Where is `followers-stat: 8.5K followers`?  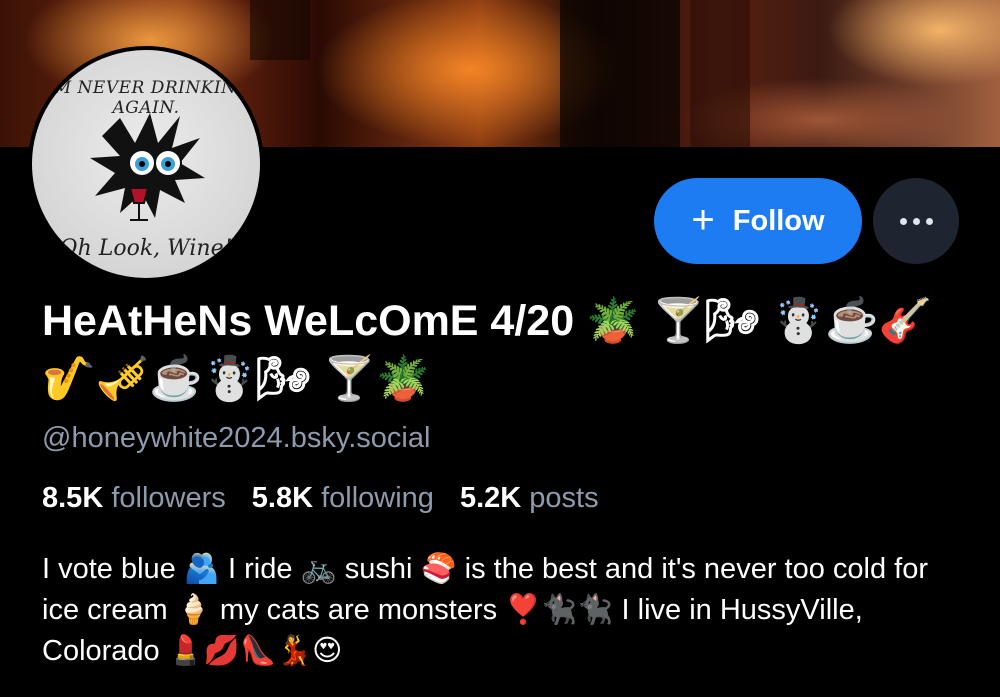 followers-stat: 8.5K followers is located at coordinates (134, 498).